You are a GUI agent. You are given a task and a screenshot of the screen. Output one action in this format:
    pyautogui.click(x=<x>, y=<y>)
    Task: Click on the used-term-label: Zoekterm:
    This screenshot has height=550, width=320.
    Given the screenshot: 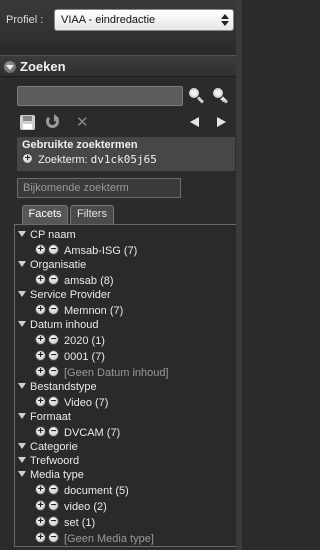 What is the action you would take?
    pyautogui.click(x=63, y=160)
    